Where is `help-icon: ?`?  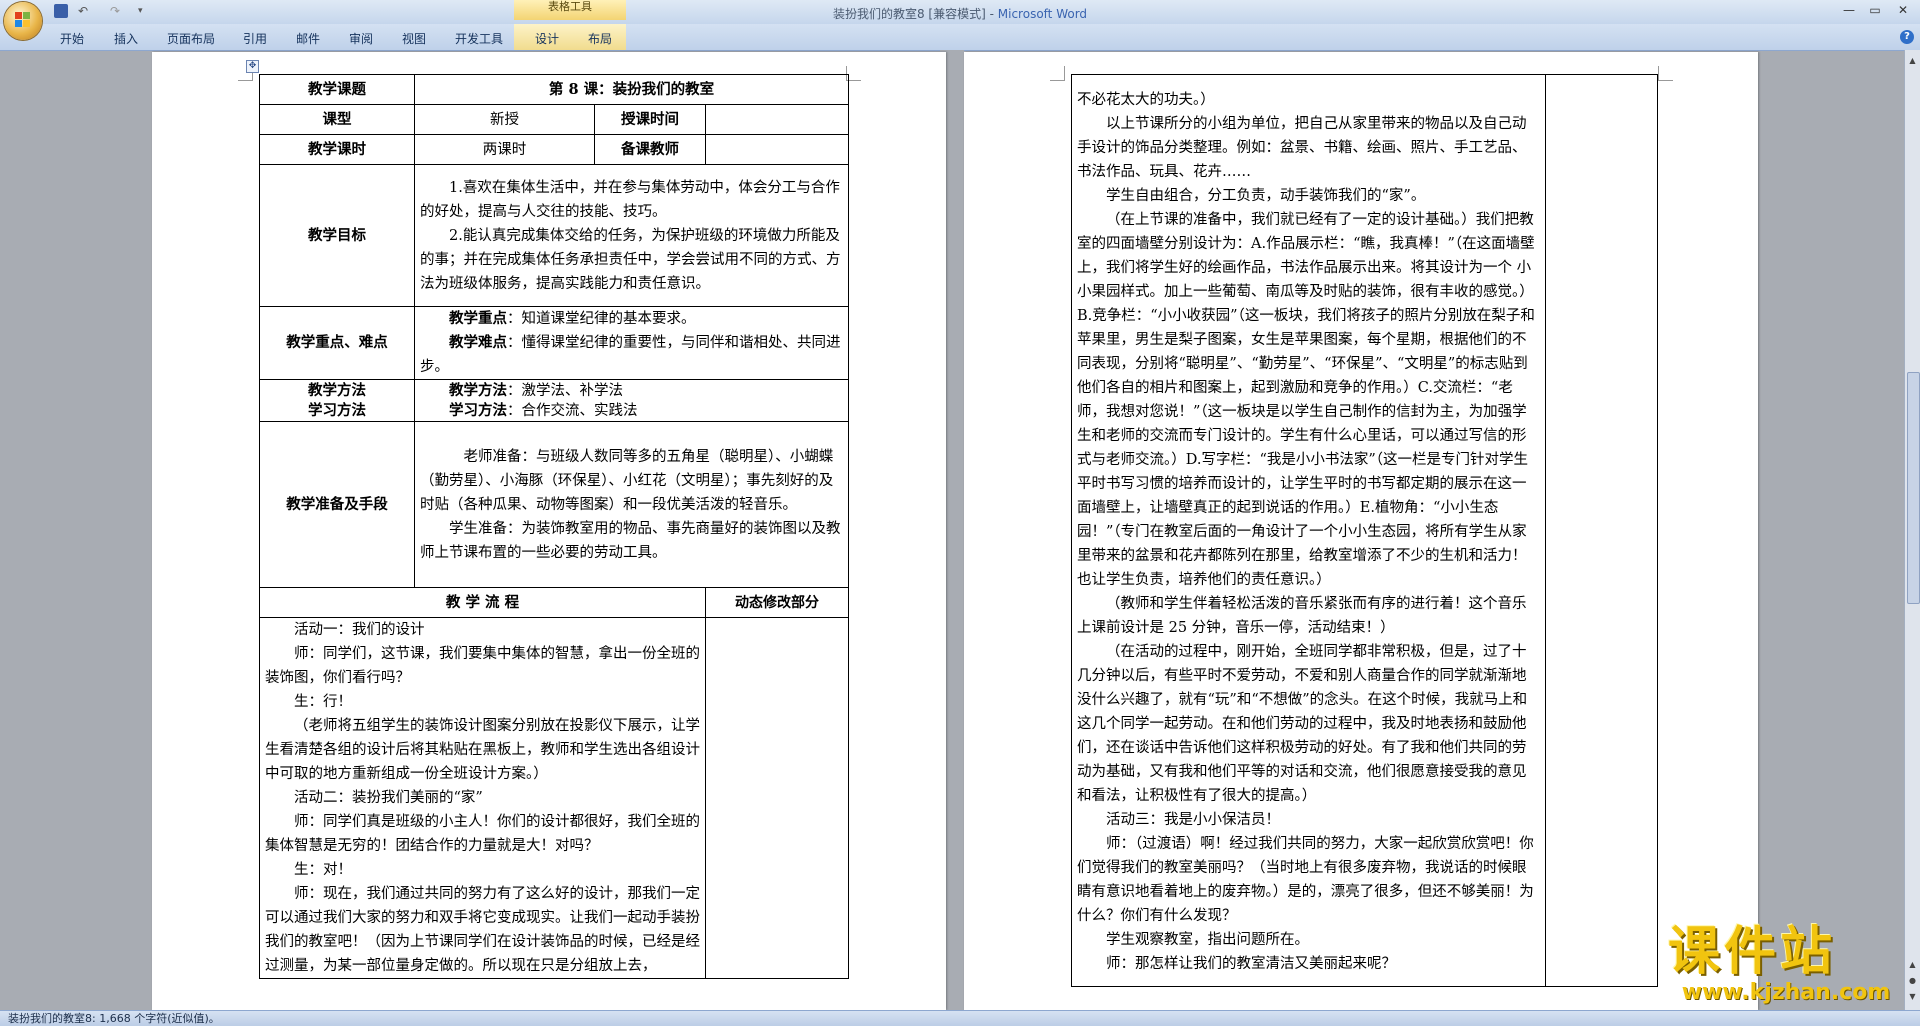 help-icon: ? is located at coordinates (1907, 37).